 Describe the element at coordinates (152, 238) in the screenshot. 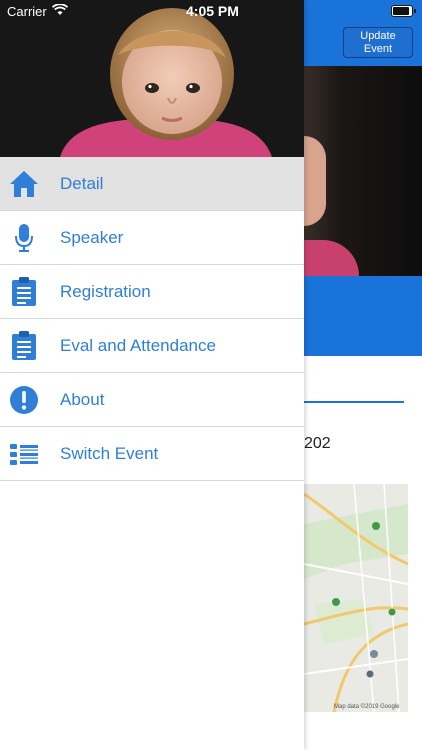

I see `drawer-item-speaker: Speaker` at that location.